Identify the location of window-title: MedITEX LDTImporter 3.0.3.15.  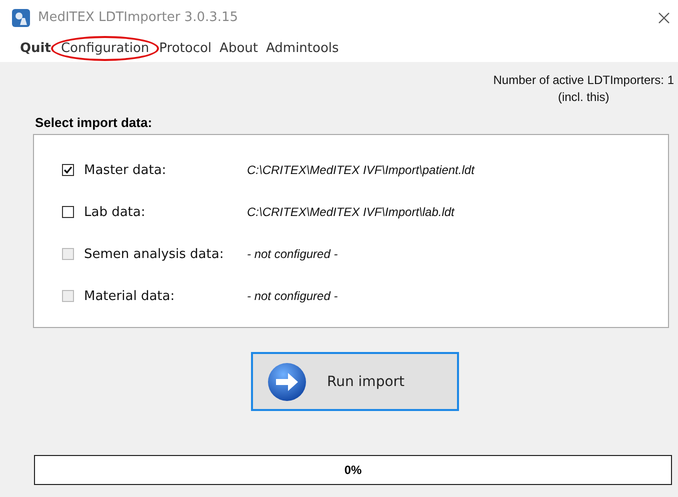
(139, 17).